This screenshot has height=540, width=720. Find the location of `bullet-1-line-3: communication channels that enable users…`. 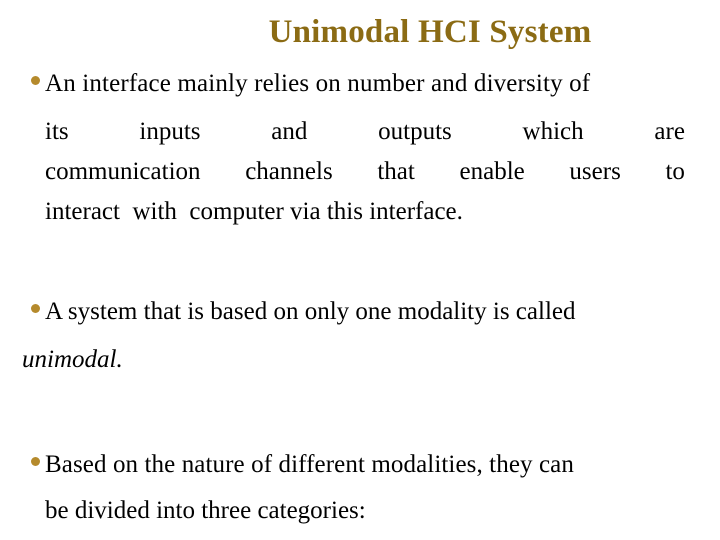

bullet-1-line-3: communication channels that enable users… is located at coordinates (365, 172).